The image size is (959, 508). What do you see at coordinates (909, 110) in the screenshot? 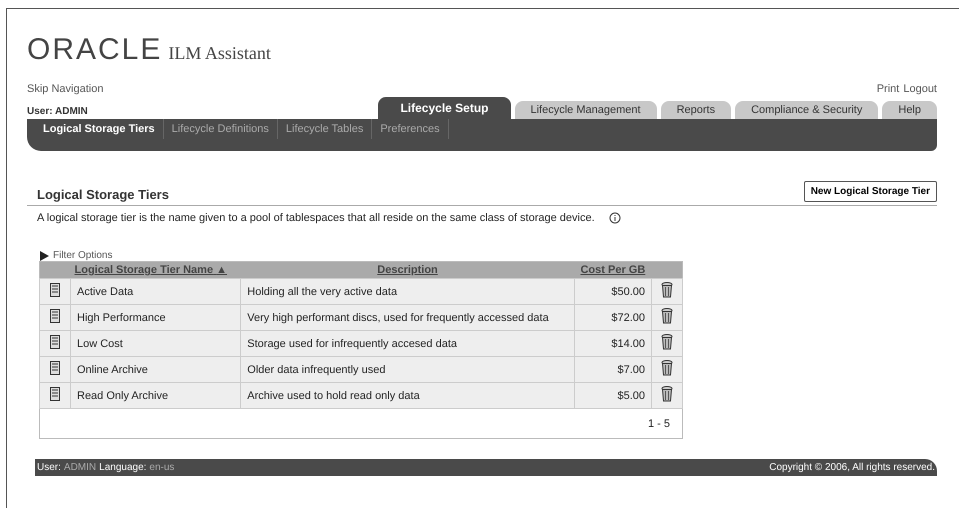
I see `tab: Help` at bounding box center [909, 110].